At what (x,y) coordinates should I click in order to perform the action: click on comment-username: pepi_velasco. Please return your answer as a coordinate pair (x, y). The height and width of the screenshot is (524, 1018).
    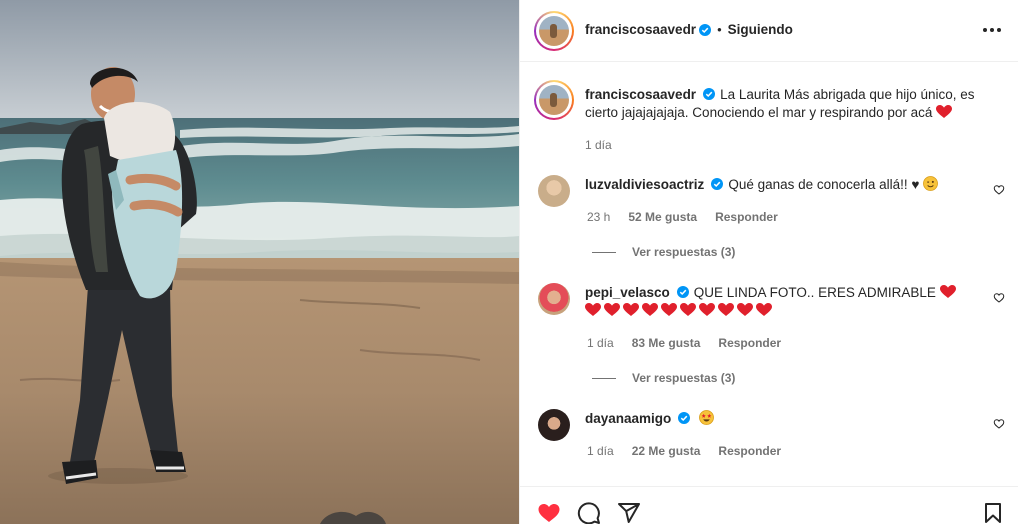
    Looking at the image, I should click on (627, 292).